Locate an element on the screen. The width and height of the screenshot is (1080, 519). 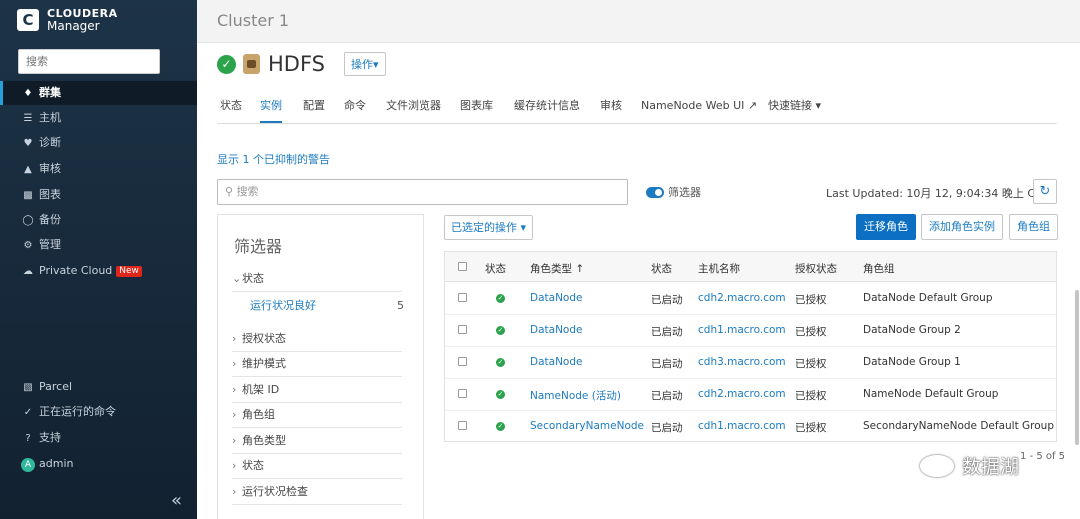
filter-section-state: › 状态 is located at coordinates (317, 467).